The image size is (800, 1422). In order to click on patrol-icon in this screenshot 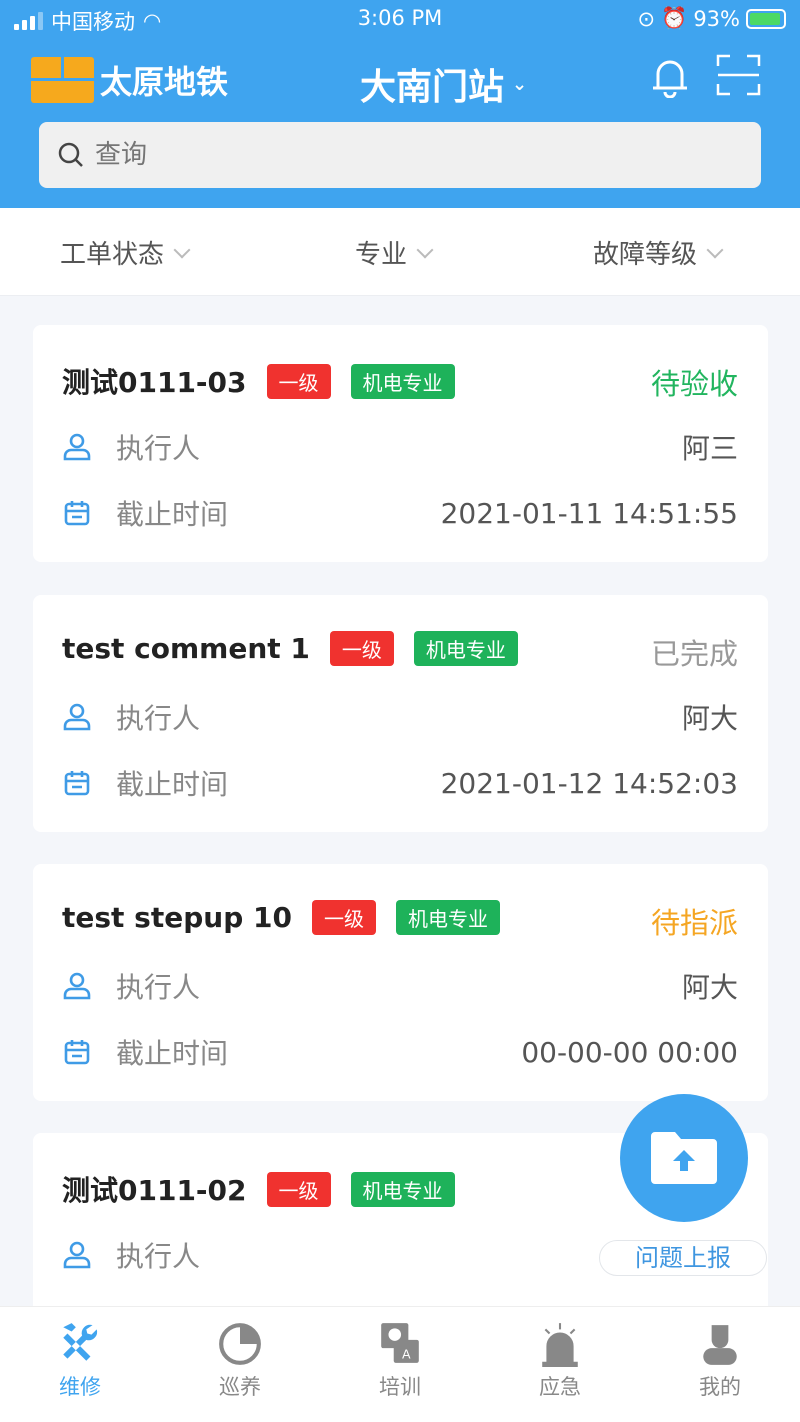, I will do `click(240, 1344)`.